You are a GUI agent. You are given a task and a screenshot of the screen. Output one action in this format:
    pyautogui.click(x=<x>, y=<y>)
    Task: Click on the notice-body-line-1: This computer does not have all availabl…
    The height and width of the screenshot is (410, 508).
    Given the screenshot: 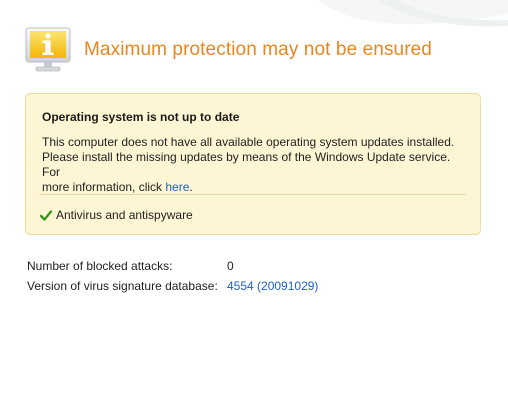 What is the action you would take?
    pyautogui.click(x=248, y=142)
    